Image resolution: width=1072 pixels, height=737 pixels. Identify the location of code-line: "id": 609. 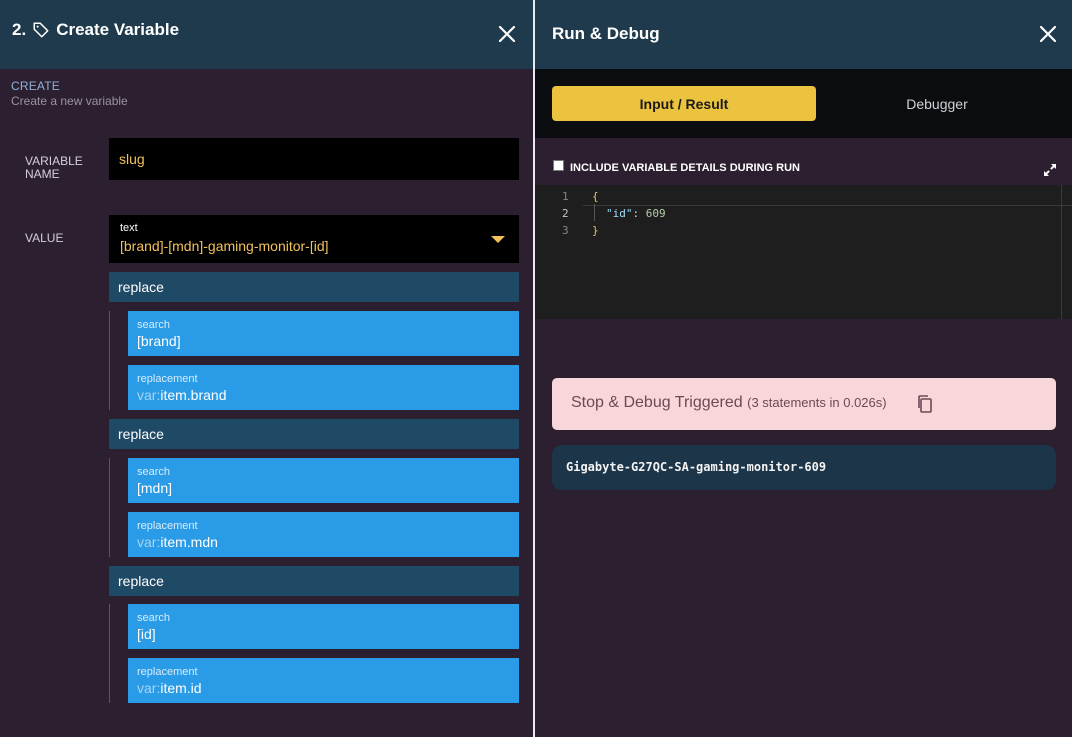
(636, 213).